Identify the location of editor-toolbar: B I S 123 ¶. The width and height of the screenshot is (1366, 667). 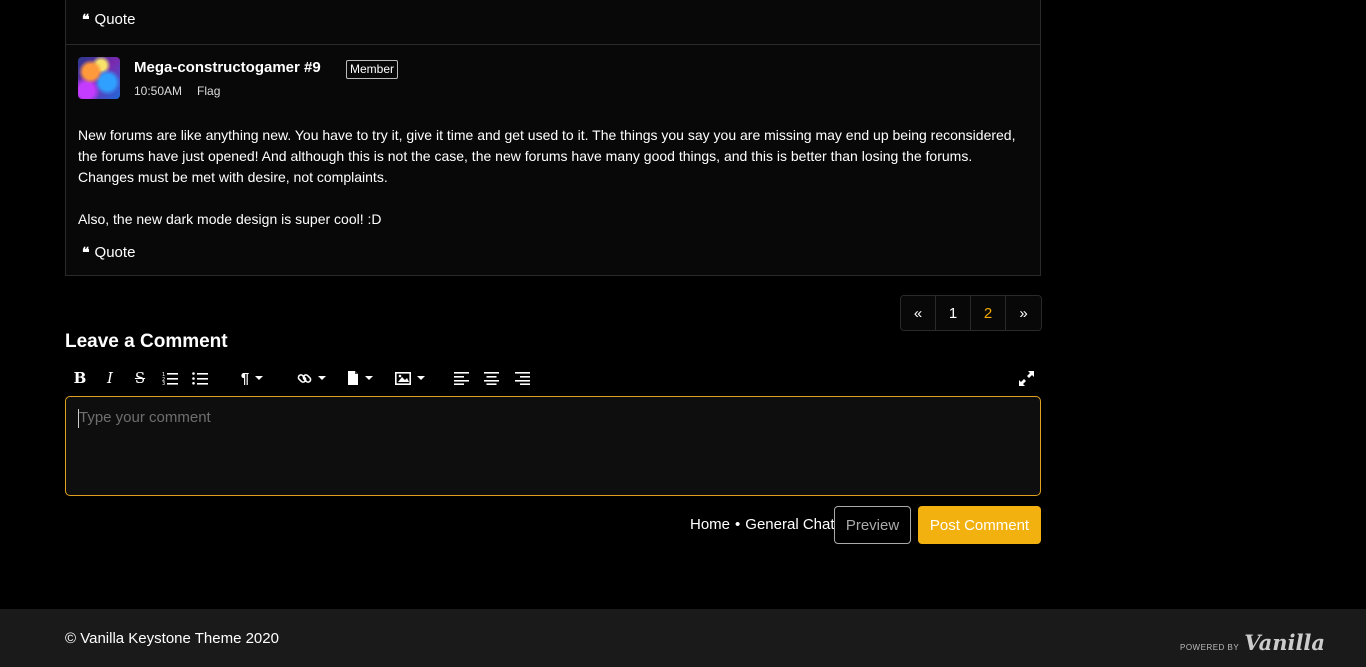
(553, 378).